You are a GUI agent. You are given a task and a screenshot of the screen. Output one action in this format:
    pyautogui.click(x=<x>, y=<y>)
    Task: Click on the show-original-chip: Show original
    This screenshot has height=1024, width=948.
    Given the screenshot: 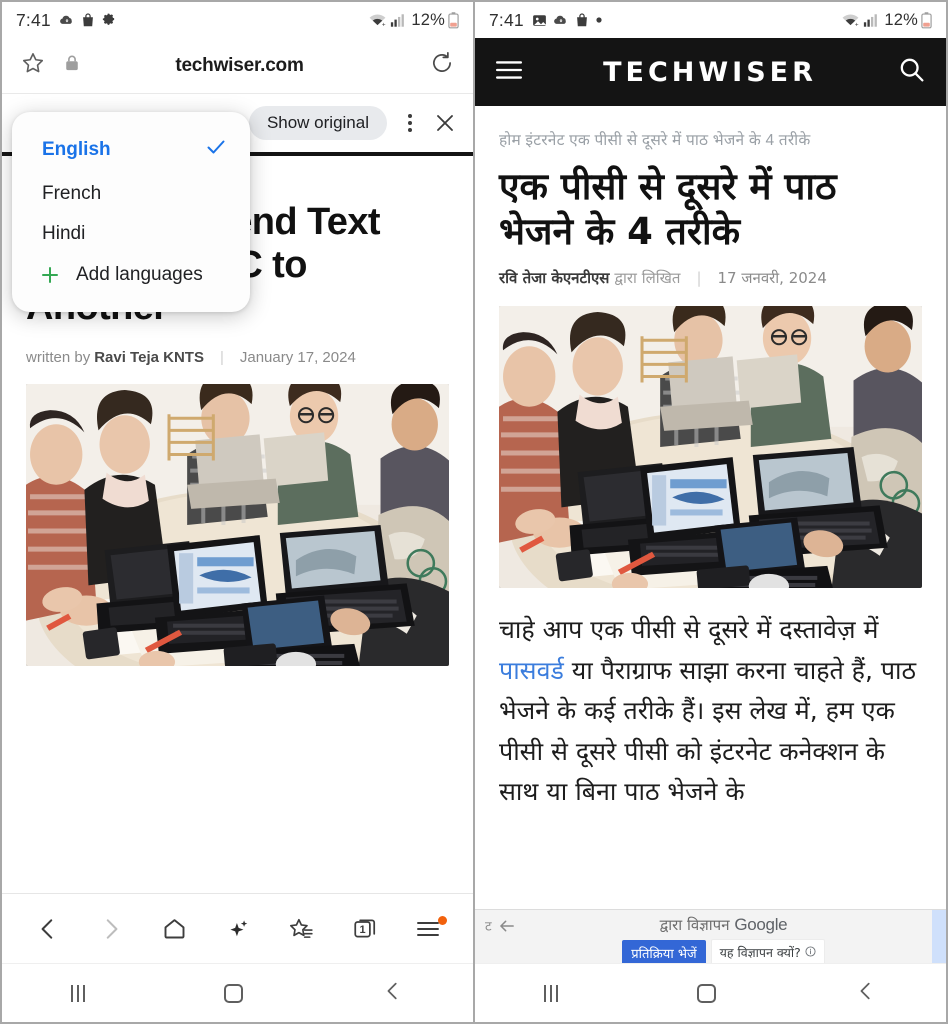 What is the action you would take?
    pyautogui.click(x=317, y=123)
    